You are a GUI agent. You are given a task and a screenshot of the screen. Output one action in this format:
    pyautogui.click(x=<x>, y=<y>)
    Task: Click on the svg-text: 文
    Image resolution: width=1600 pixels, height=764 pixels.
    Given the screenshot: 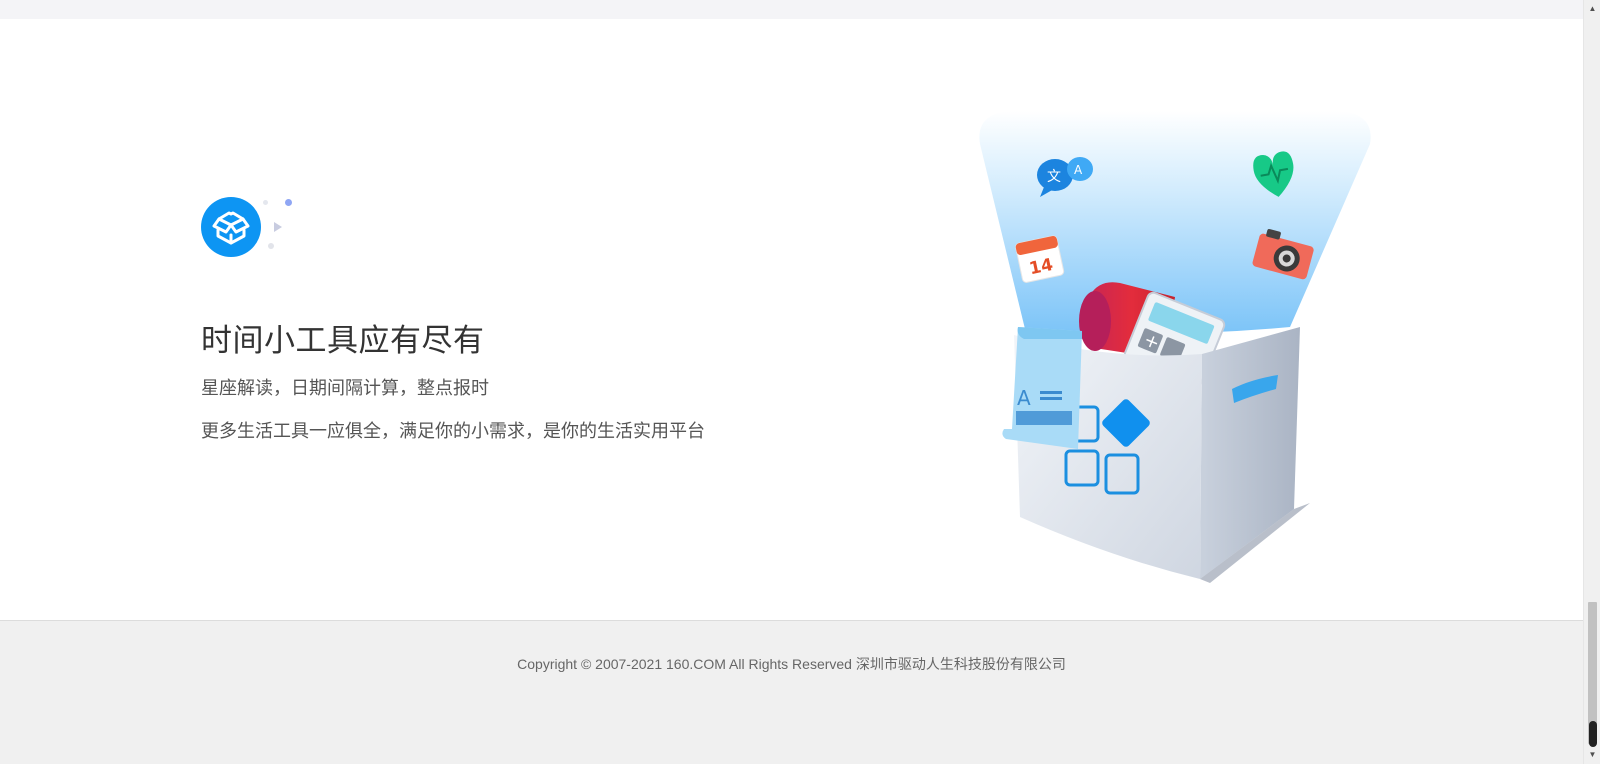 What is the action you would take?
    pyautogui.click(x=1054, y=177)
    